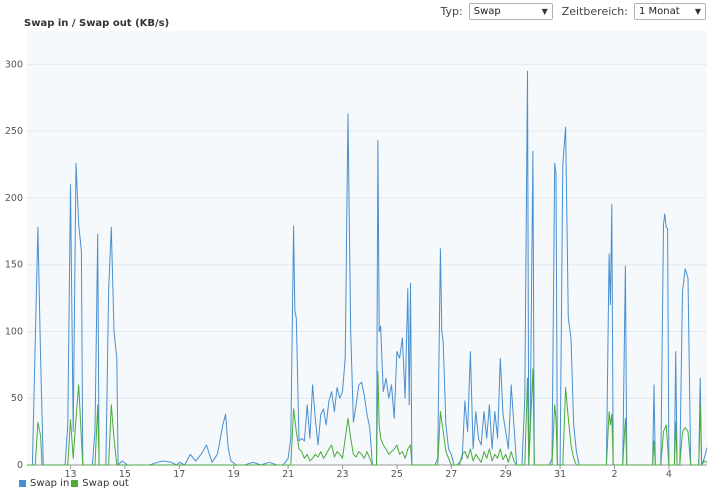 This screenshot has height=492, width=710. Describe the element at coordinates (105, 483) in the screenshot. I see `legend-label-swap-out: Swap out` at that location.